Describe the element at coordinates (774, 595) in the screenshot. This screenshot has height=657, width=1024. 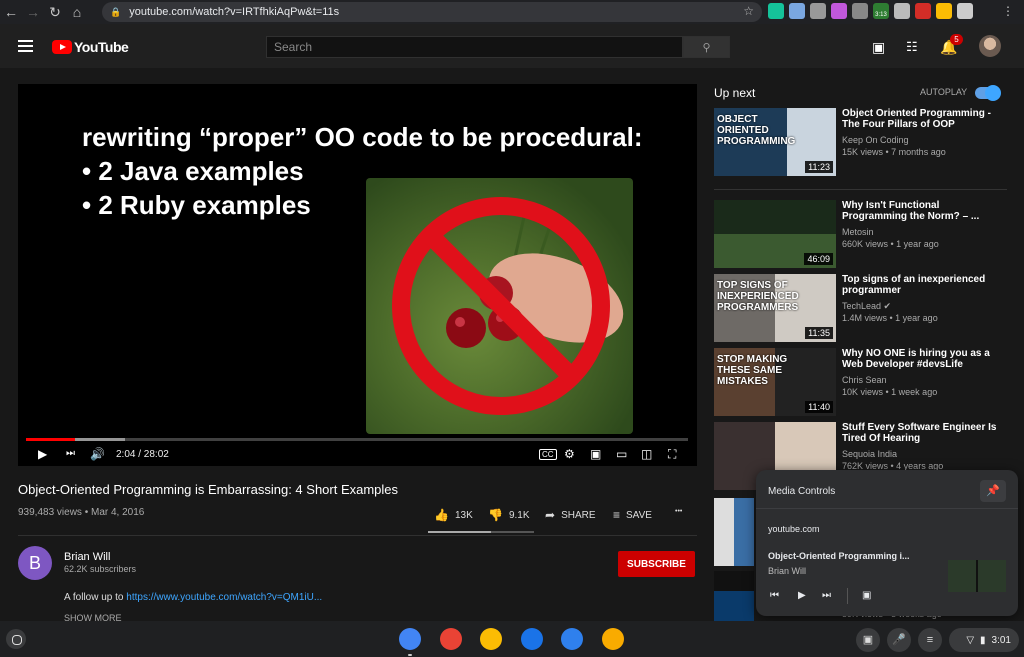
I see `previous-track-icon: ⏮` at that location.